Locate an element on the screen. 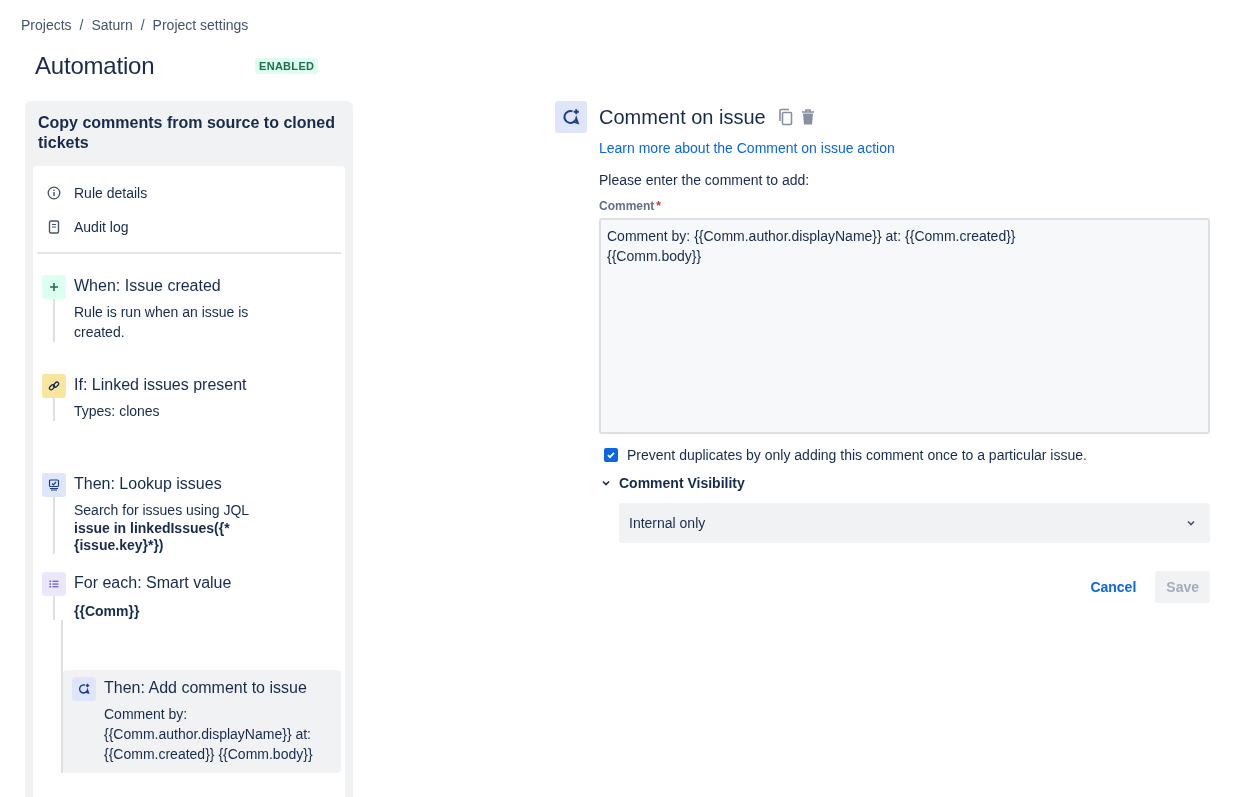  copy-icon is located at coordinates (785, 117).